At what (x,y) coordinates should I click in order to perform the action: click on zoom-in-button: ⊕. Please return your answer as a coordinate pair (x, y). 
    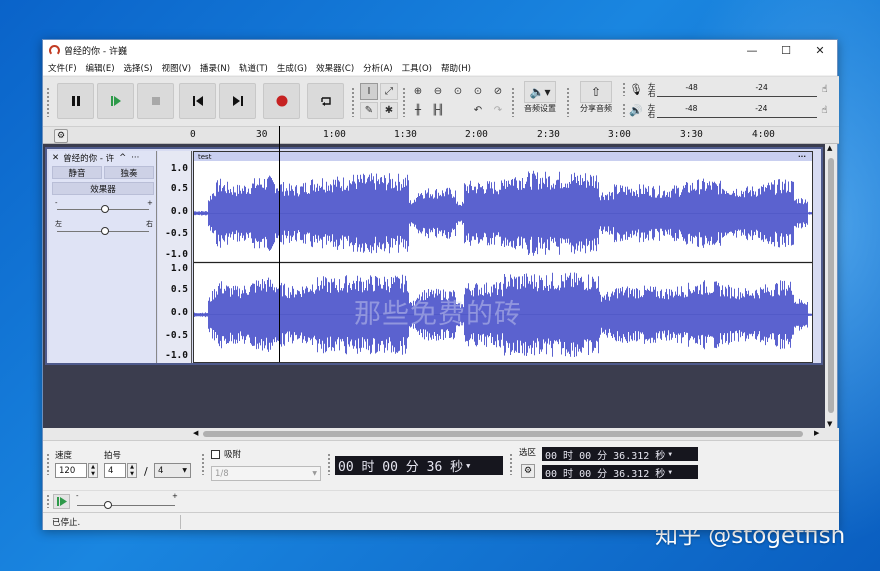
    Looking at the image, I should click on (418, 91).